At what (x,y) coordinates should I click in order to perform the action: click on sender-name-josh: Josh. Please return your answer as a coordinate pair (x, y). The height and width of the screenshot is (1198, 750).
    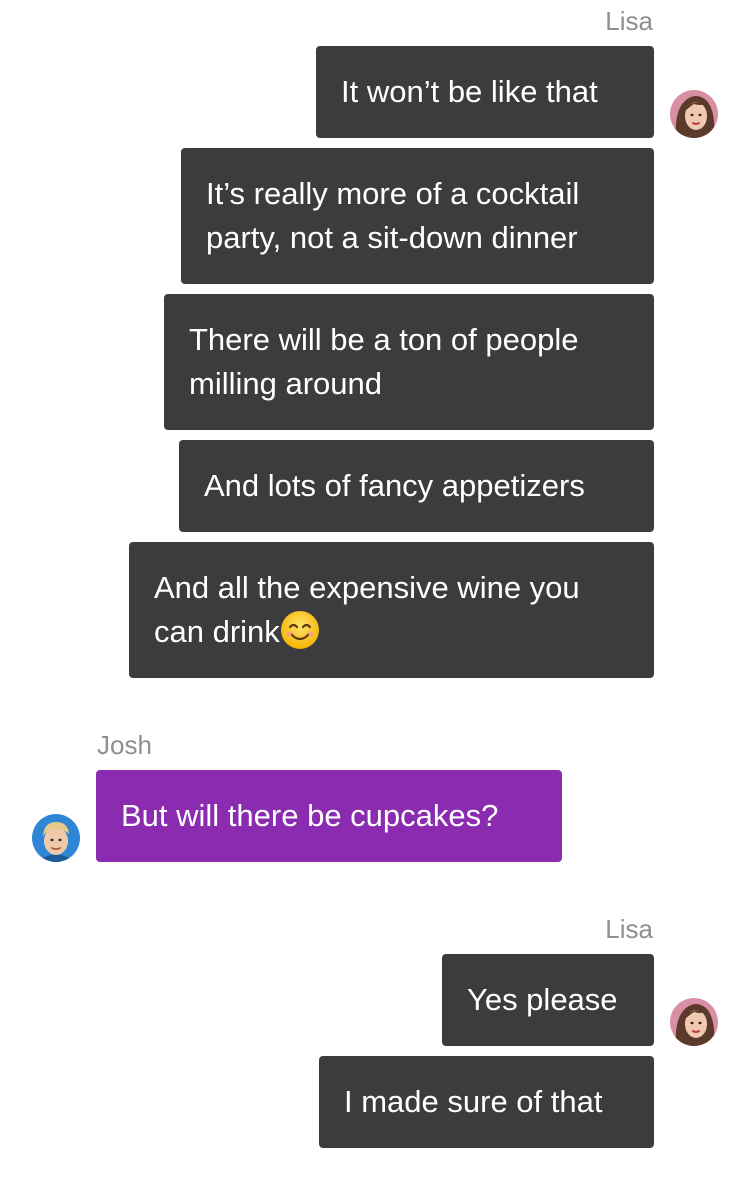
    Looking at the image, I should click on (124, 745).